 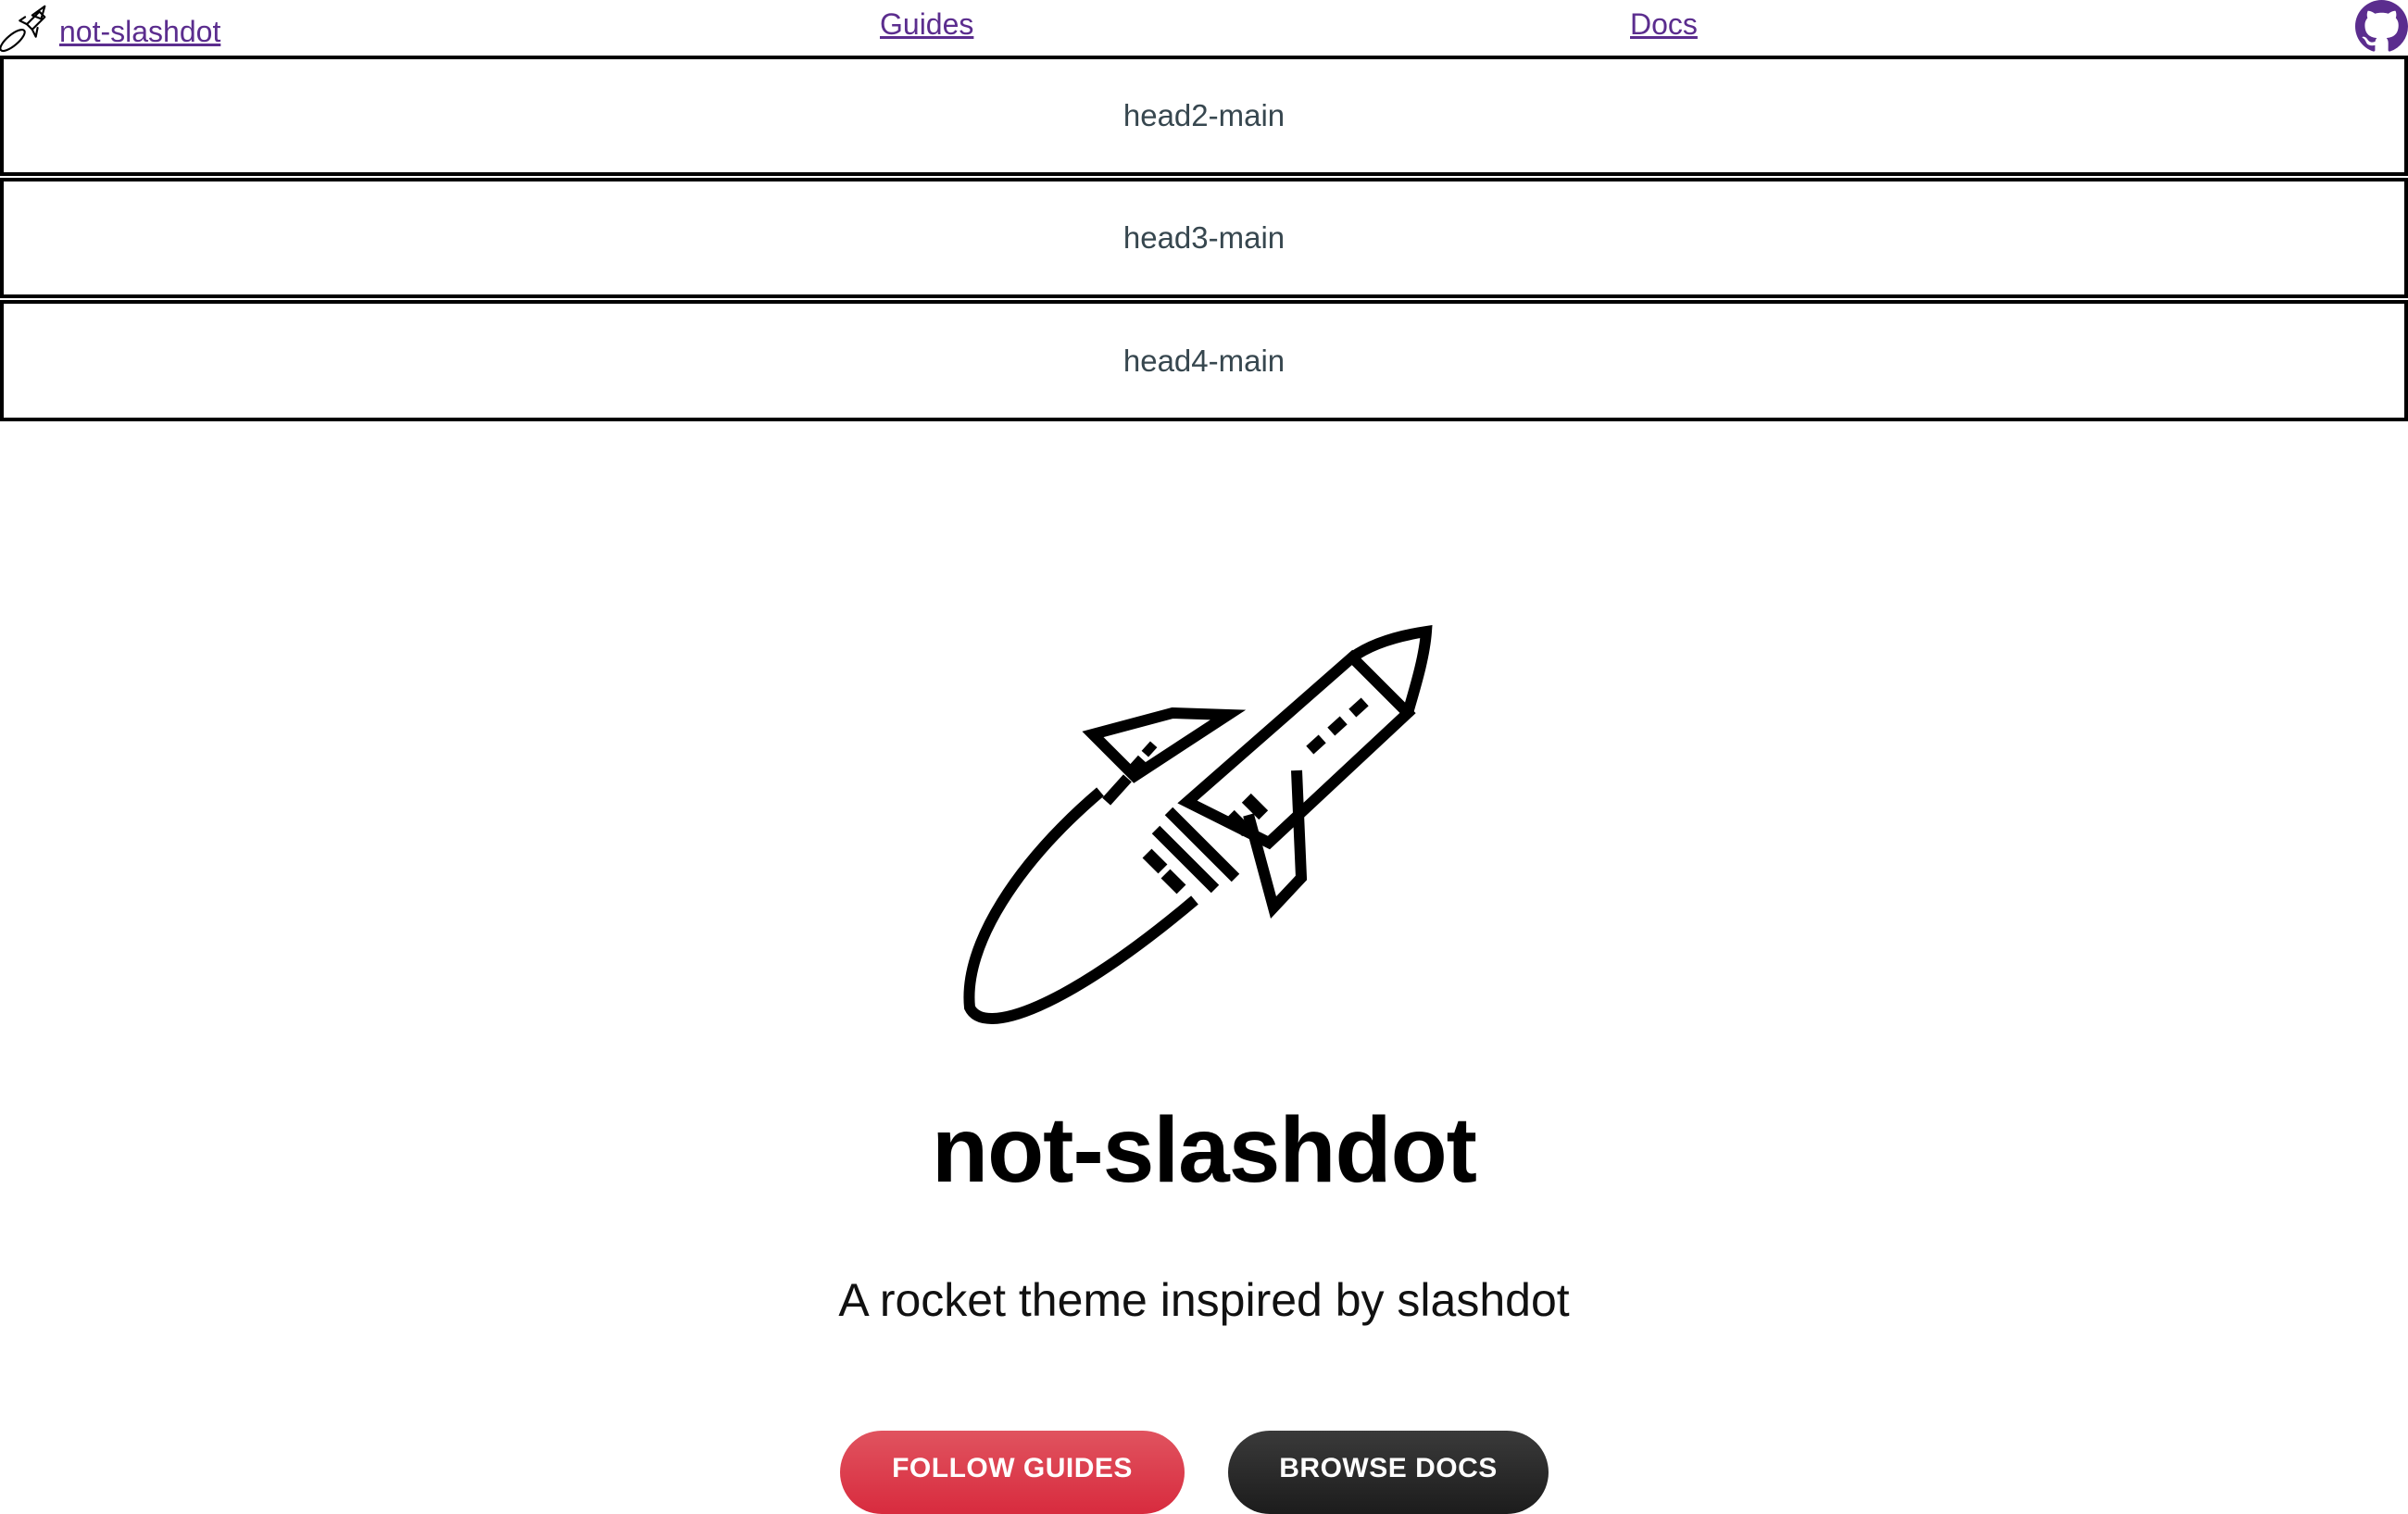 I want to click on github-icon, so click(x=2381, y=26).